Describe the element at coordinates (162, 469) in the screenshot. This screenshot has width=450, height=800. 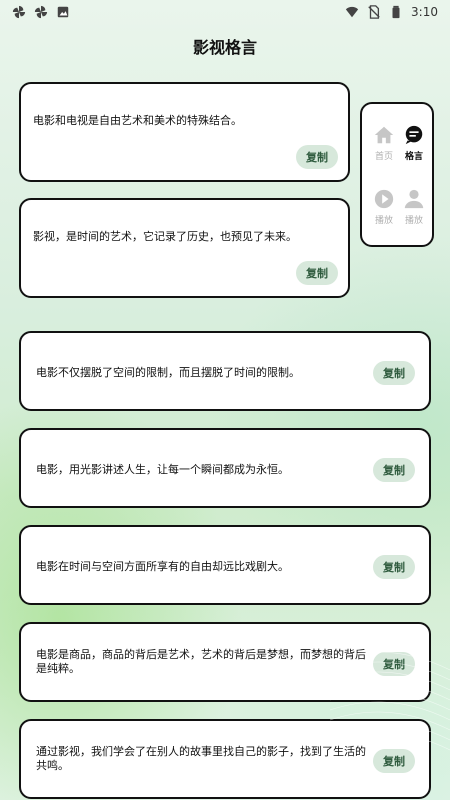
I see `quote-text: 电影，用光影讲述人生，让每一个瞬间都成为永恒。` at that location.